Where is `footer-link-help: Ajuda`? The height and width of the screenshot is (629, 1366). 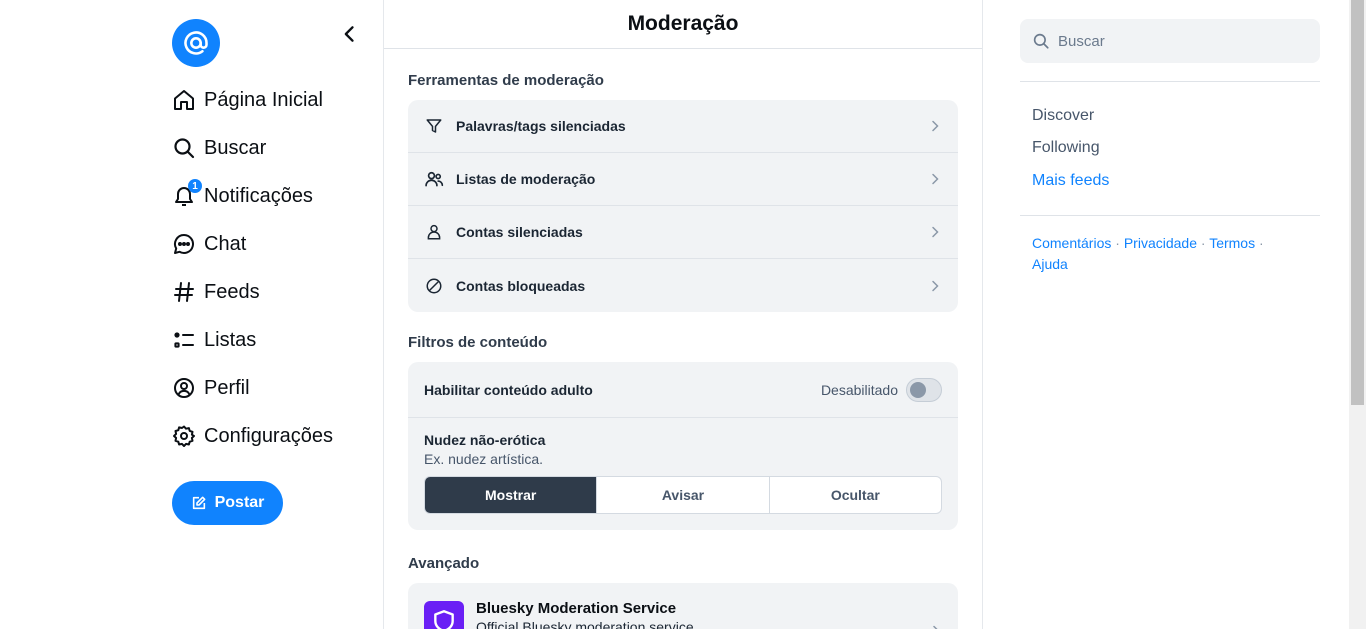
footer-link-help: Ajuda is located at coordinates (1050, 264).